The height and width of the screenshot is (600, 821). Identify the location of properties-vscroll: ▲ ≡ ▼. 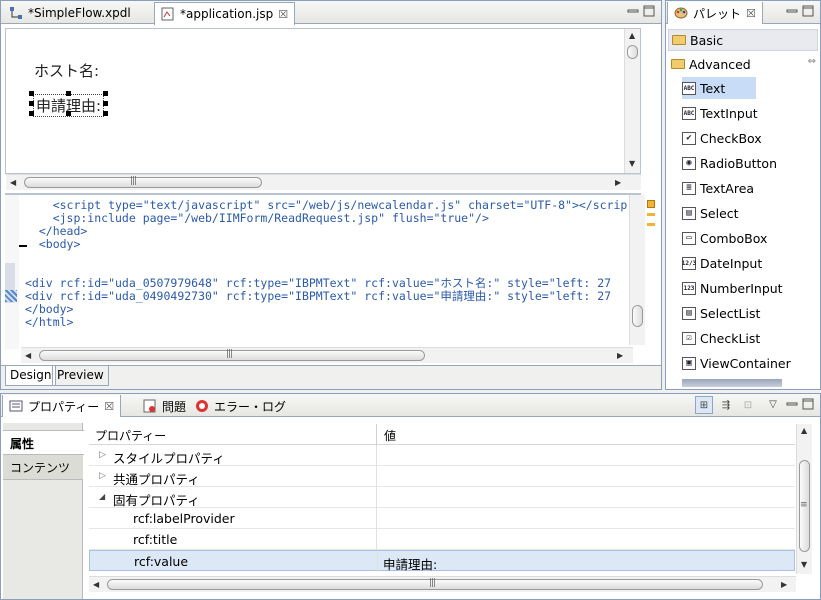
(804, 499).